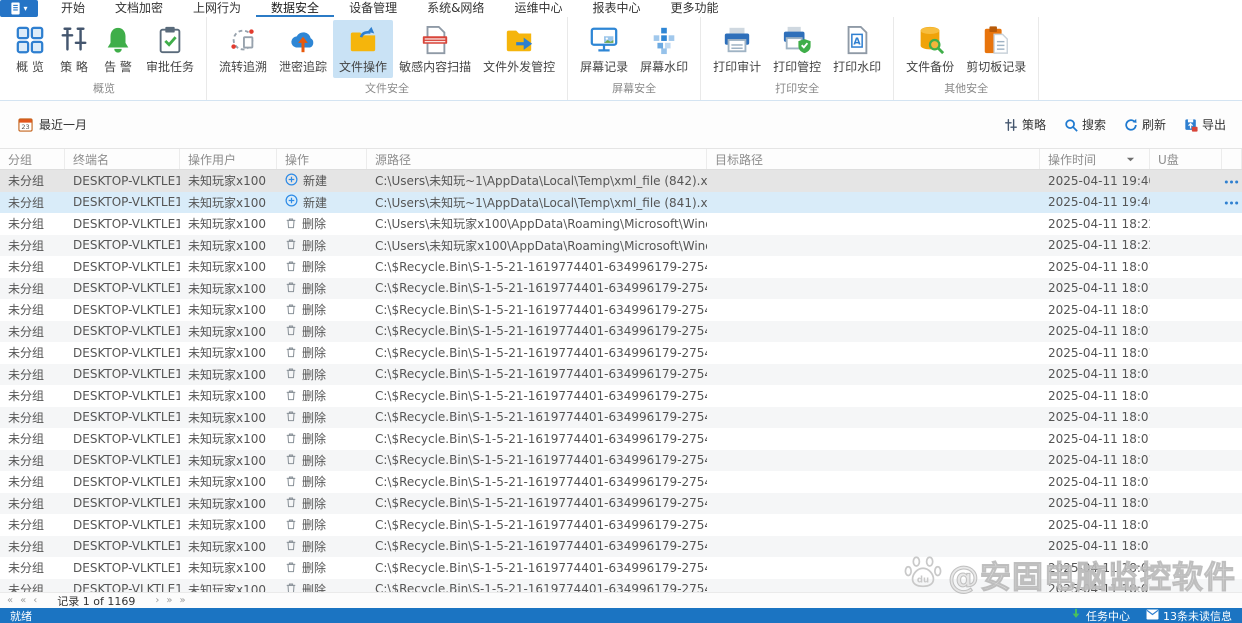 The image size is (1242, 623). I want to click on menu-tab-3: 上网行为, so click(217, 8).